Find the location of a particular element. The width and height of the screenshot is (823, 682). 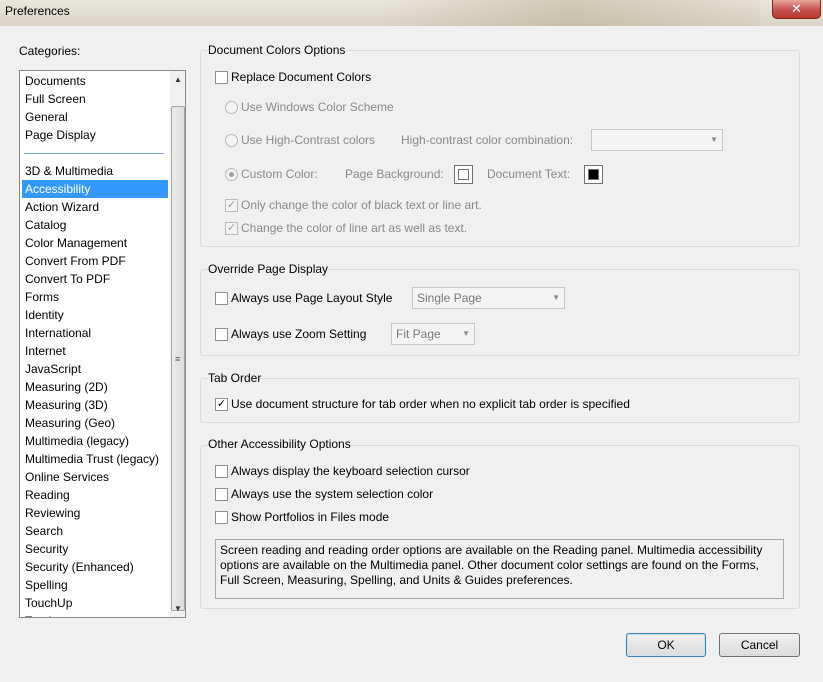

title-bar: Preferences ✕ is located at coordinates (411, 13).